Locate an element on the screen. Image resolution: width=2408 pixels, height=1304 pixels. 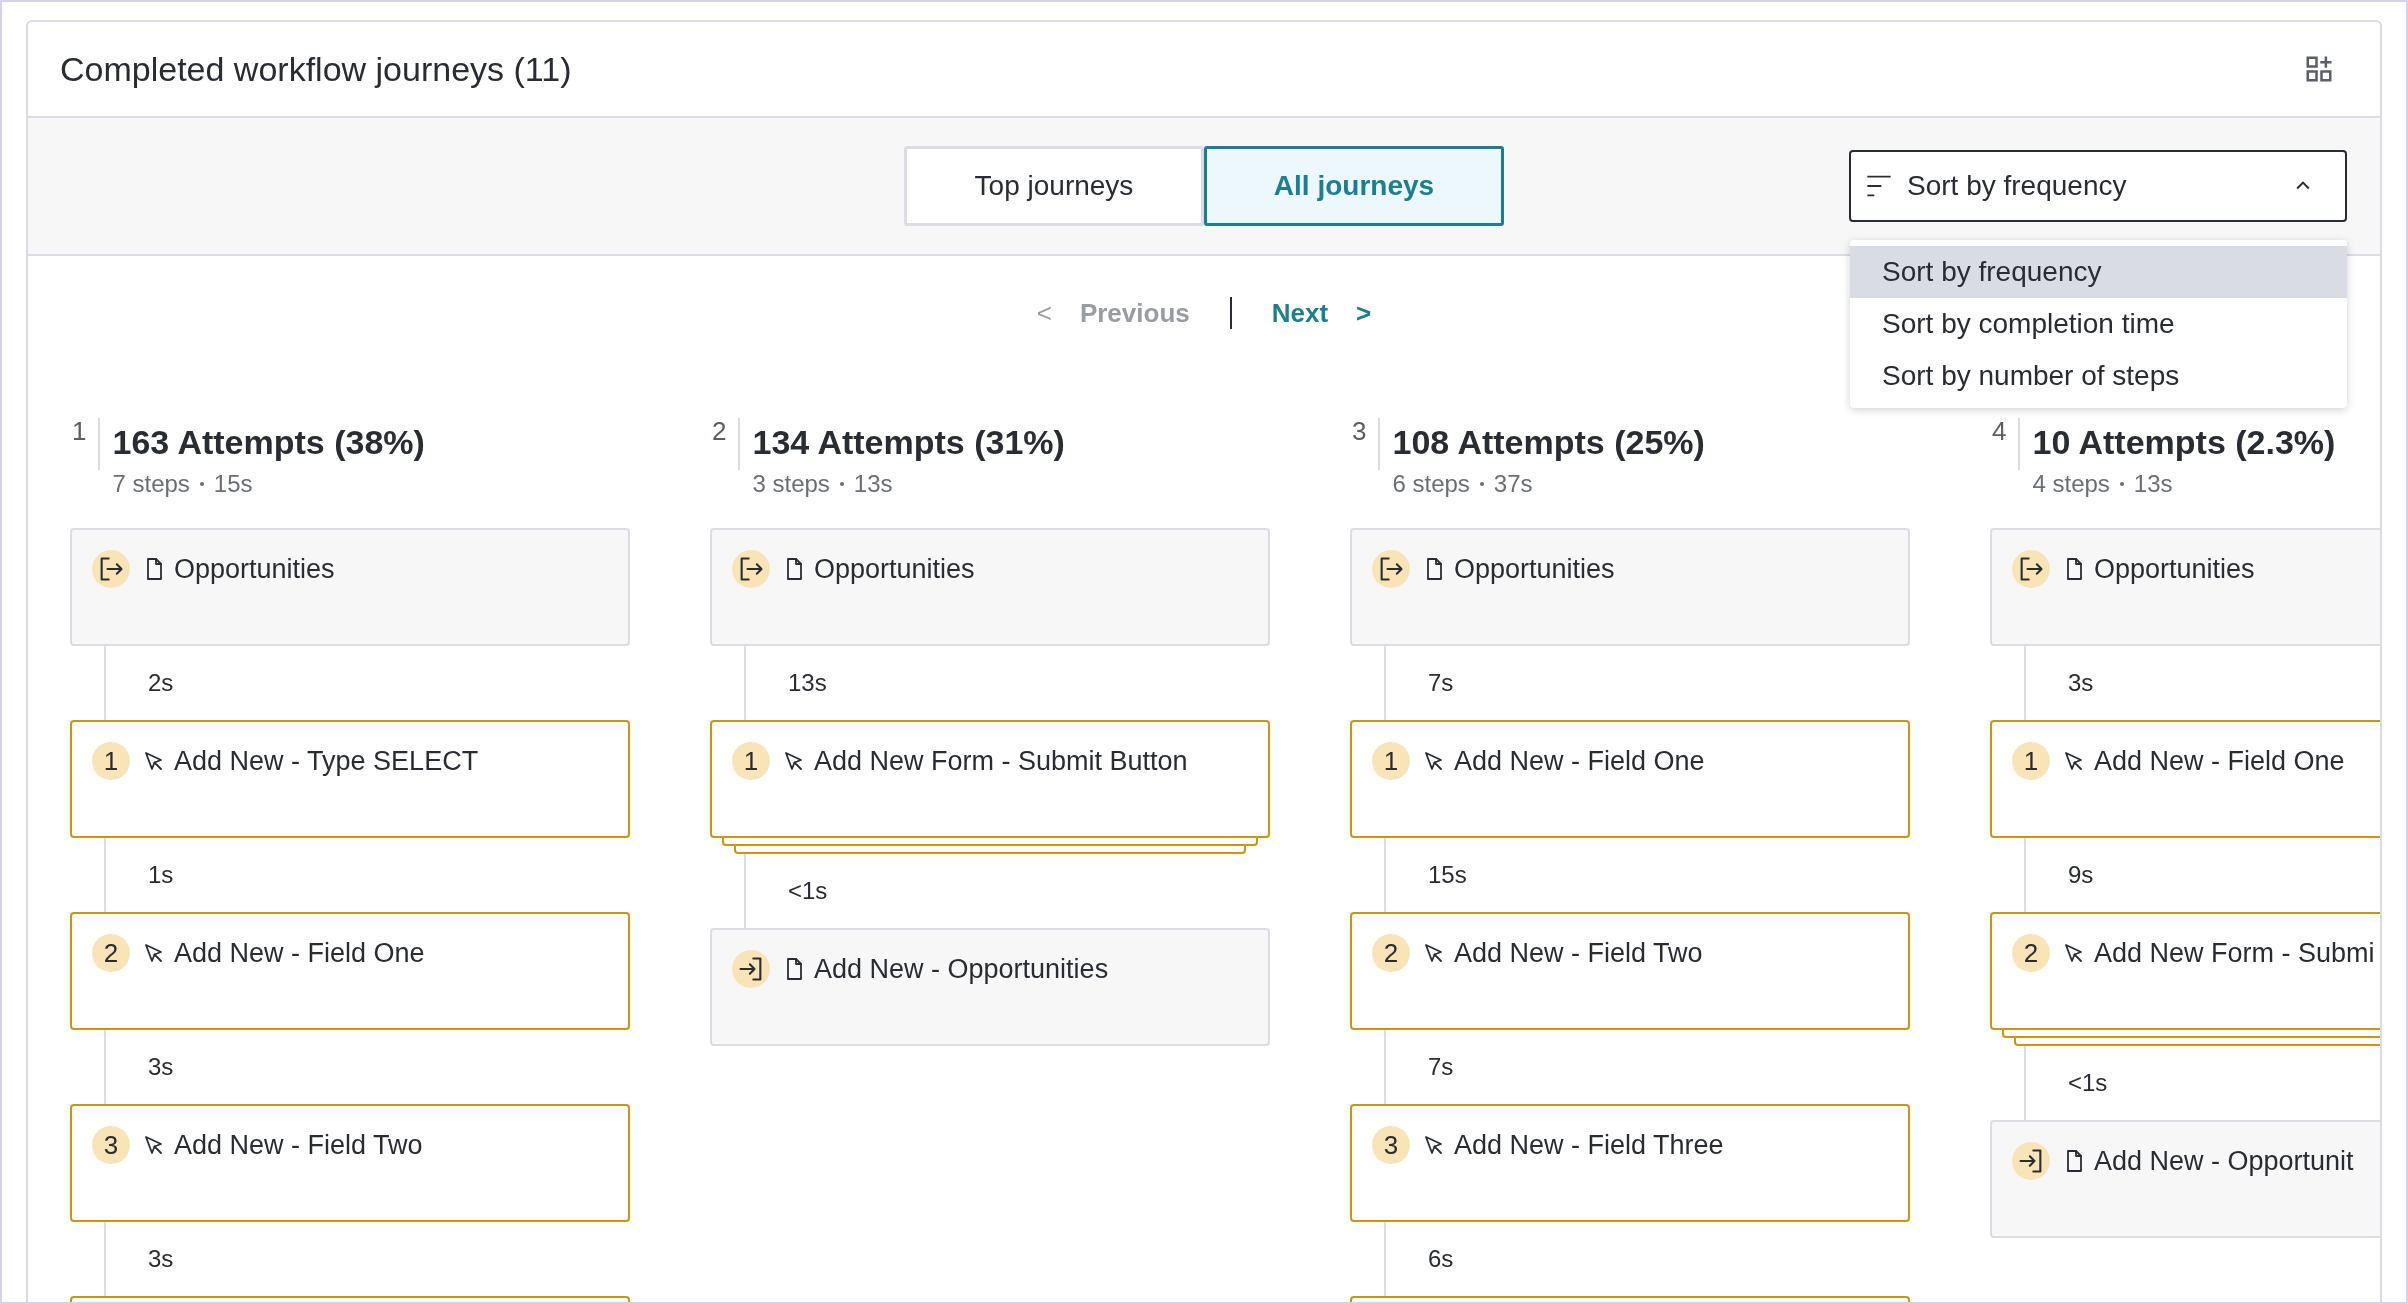
journey-rank: 1 is located at coordinates (86, 444).